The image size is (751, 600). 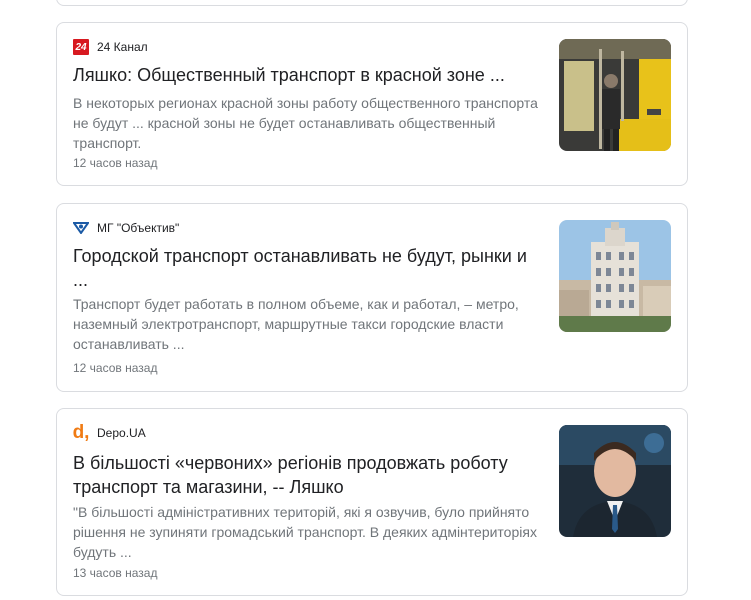 I want to click on previous-result-card, so click(x=372, y=3).